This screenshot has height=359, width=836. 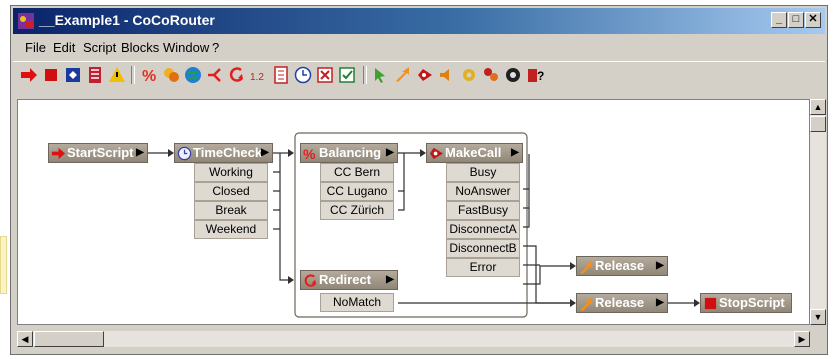 I want to click on timecheck-output-weekend: Weekend, so click(x=231, y=229).